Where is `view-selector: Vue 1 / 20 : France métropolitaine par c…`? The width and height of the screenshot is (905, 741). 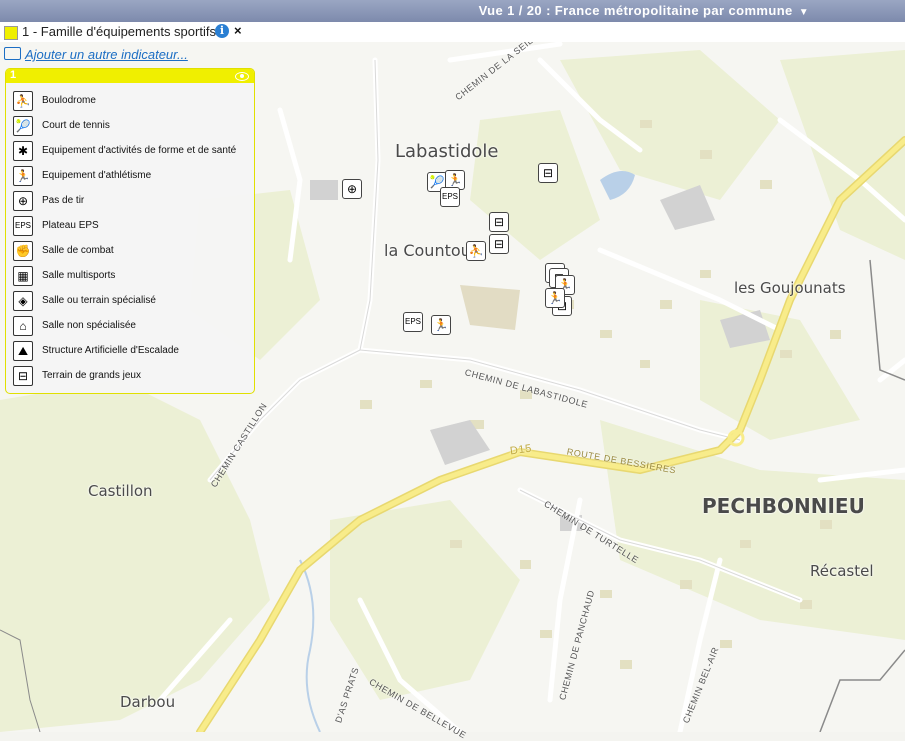
view-selector: Vue 1 / 20 : France métropolitaine par c… is located at coordinates (644, 10).